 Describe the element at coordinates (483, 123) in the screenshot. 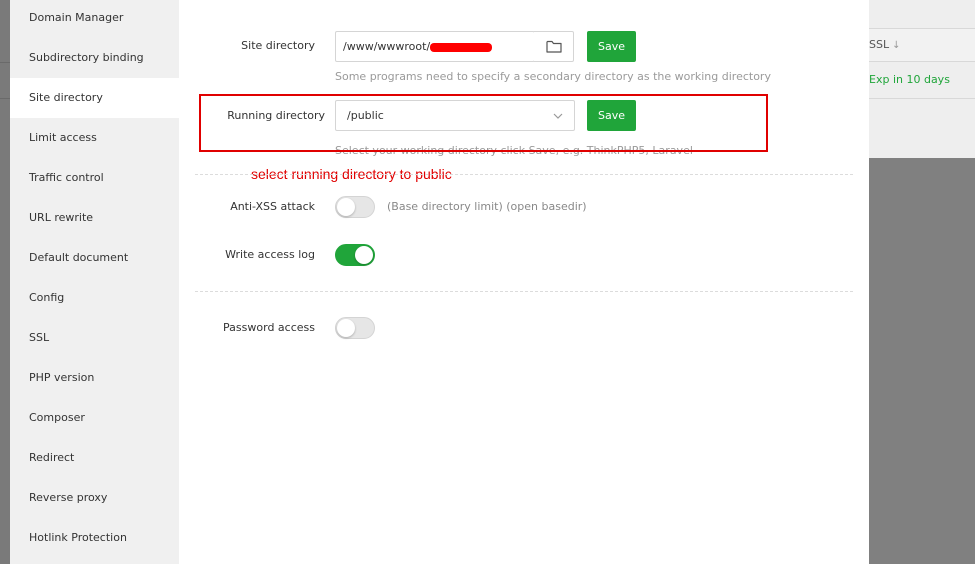

I see `annotation-highlight-box` at that location.